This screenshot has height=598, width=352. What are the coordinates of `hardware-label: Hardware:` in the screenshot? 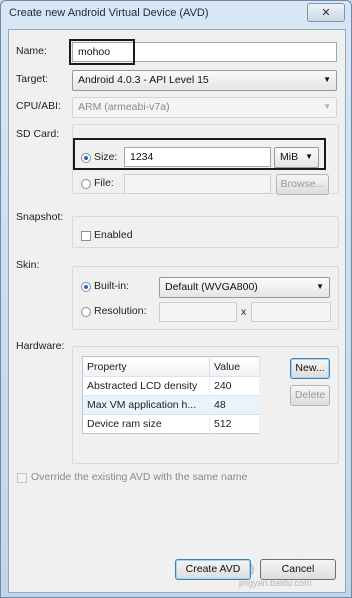 It's located at (40, 346).